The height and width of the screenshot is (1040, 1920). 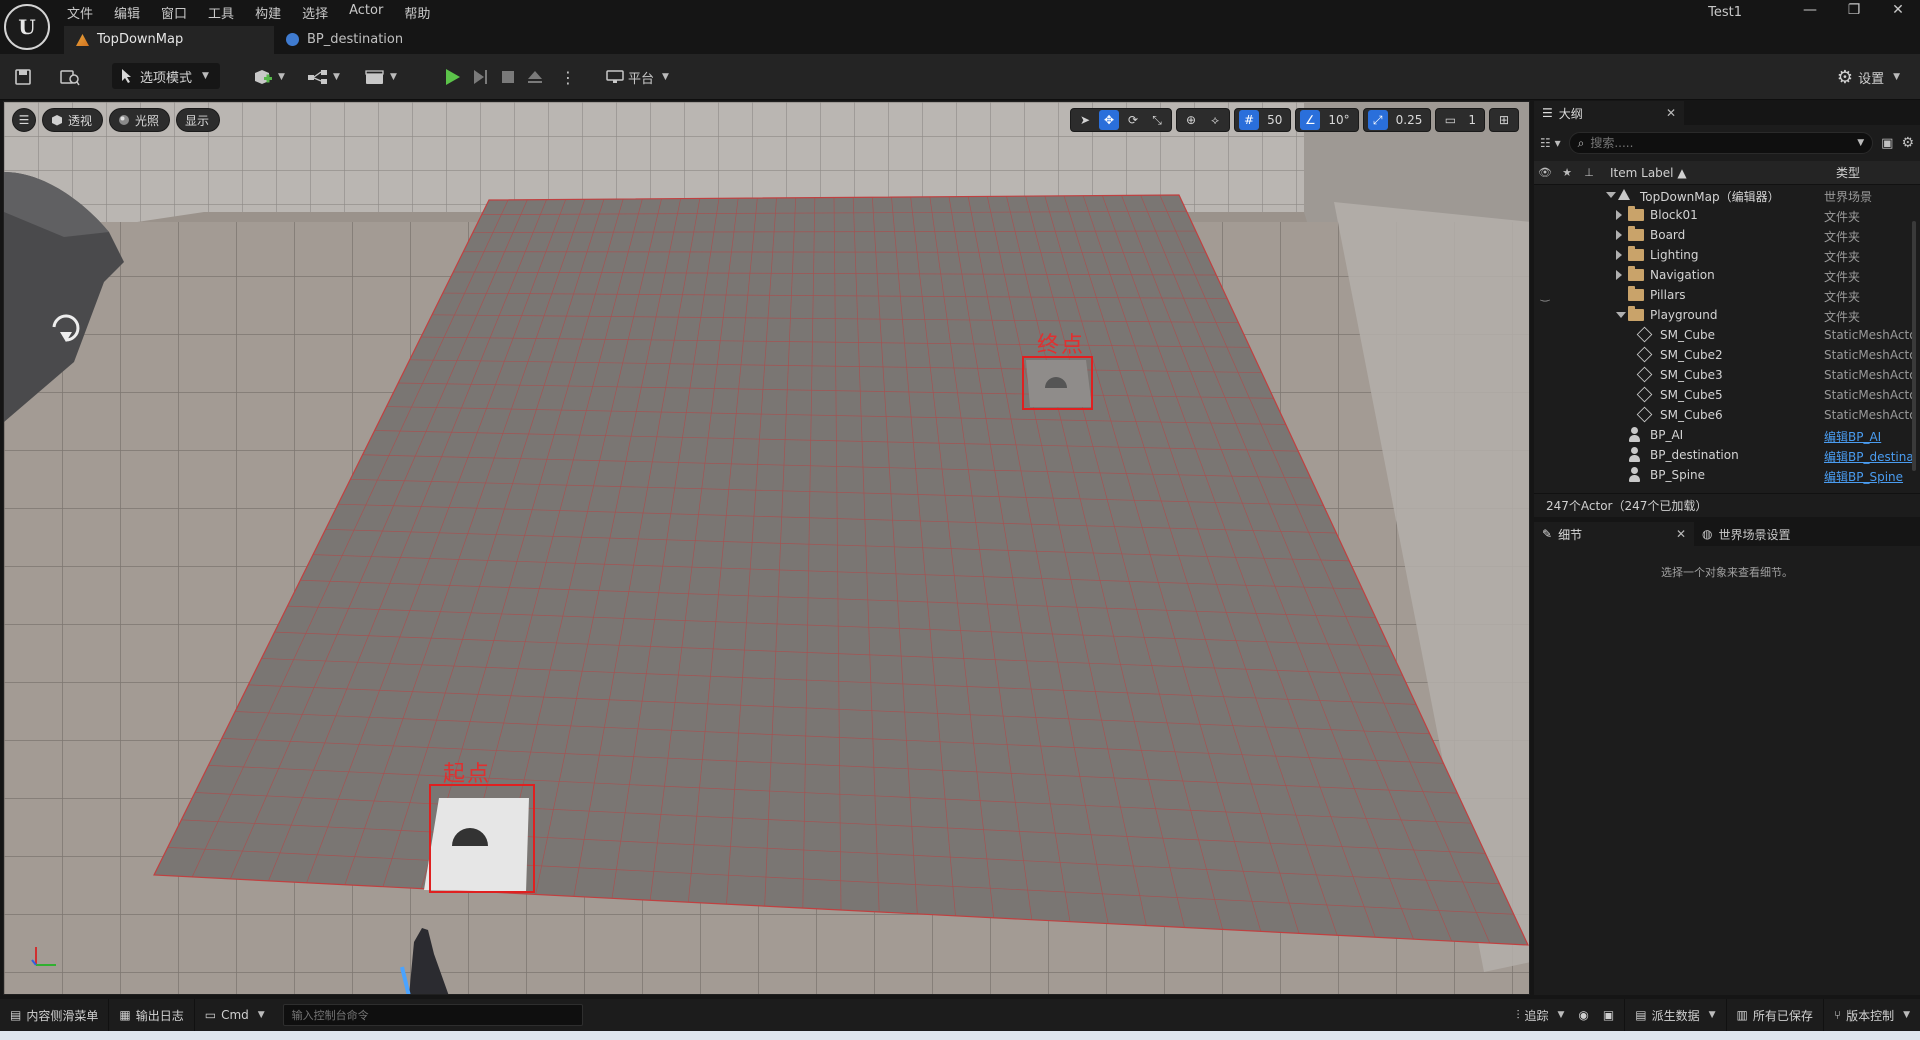 I want to click on rotation-snap-value: 10°, so click(x=1338, y=120).